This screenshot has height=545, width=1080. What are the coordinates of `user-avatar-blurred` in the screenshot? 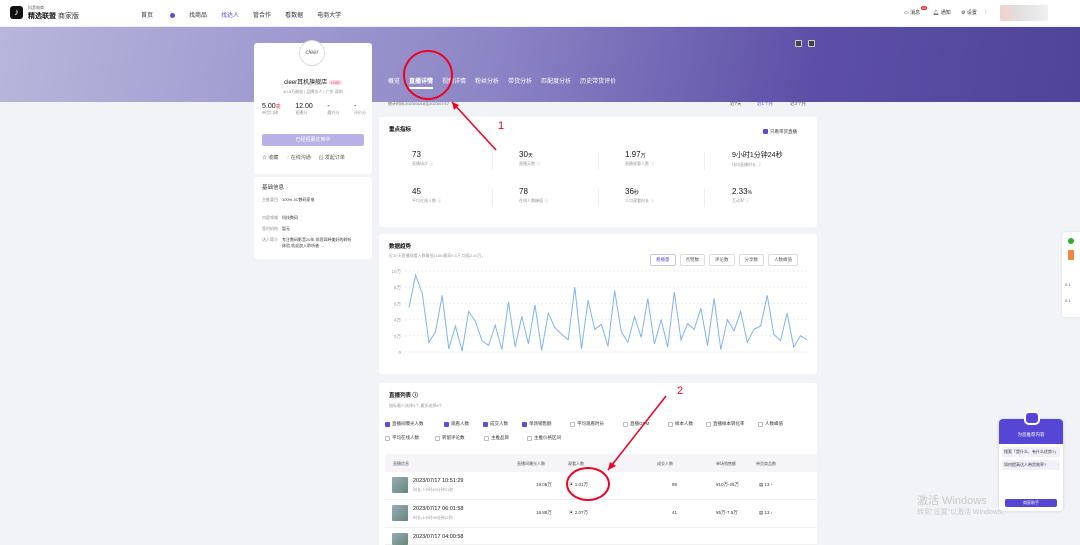 It's located at (1024, 13).